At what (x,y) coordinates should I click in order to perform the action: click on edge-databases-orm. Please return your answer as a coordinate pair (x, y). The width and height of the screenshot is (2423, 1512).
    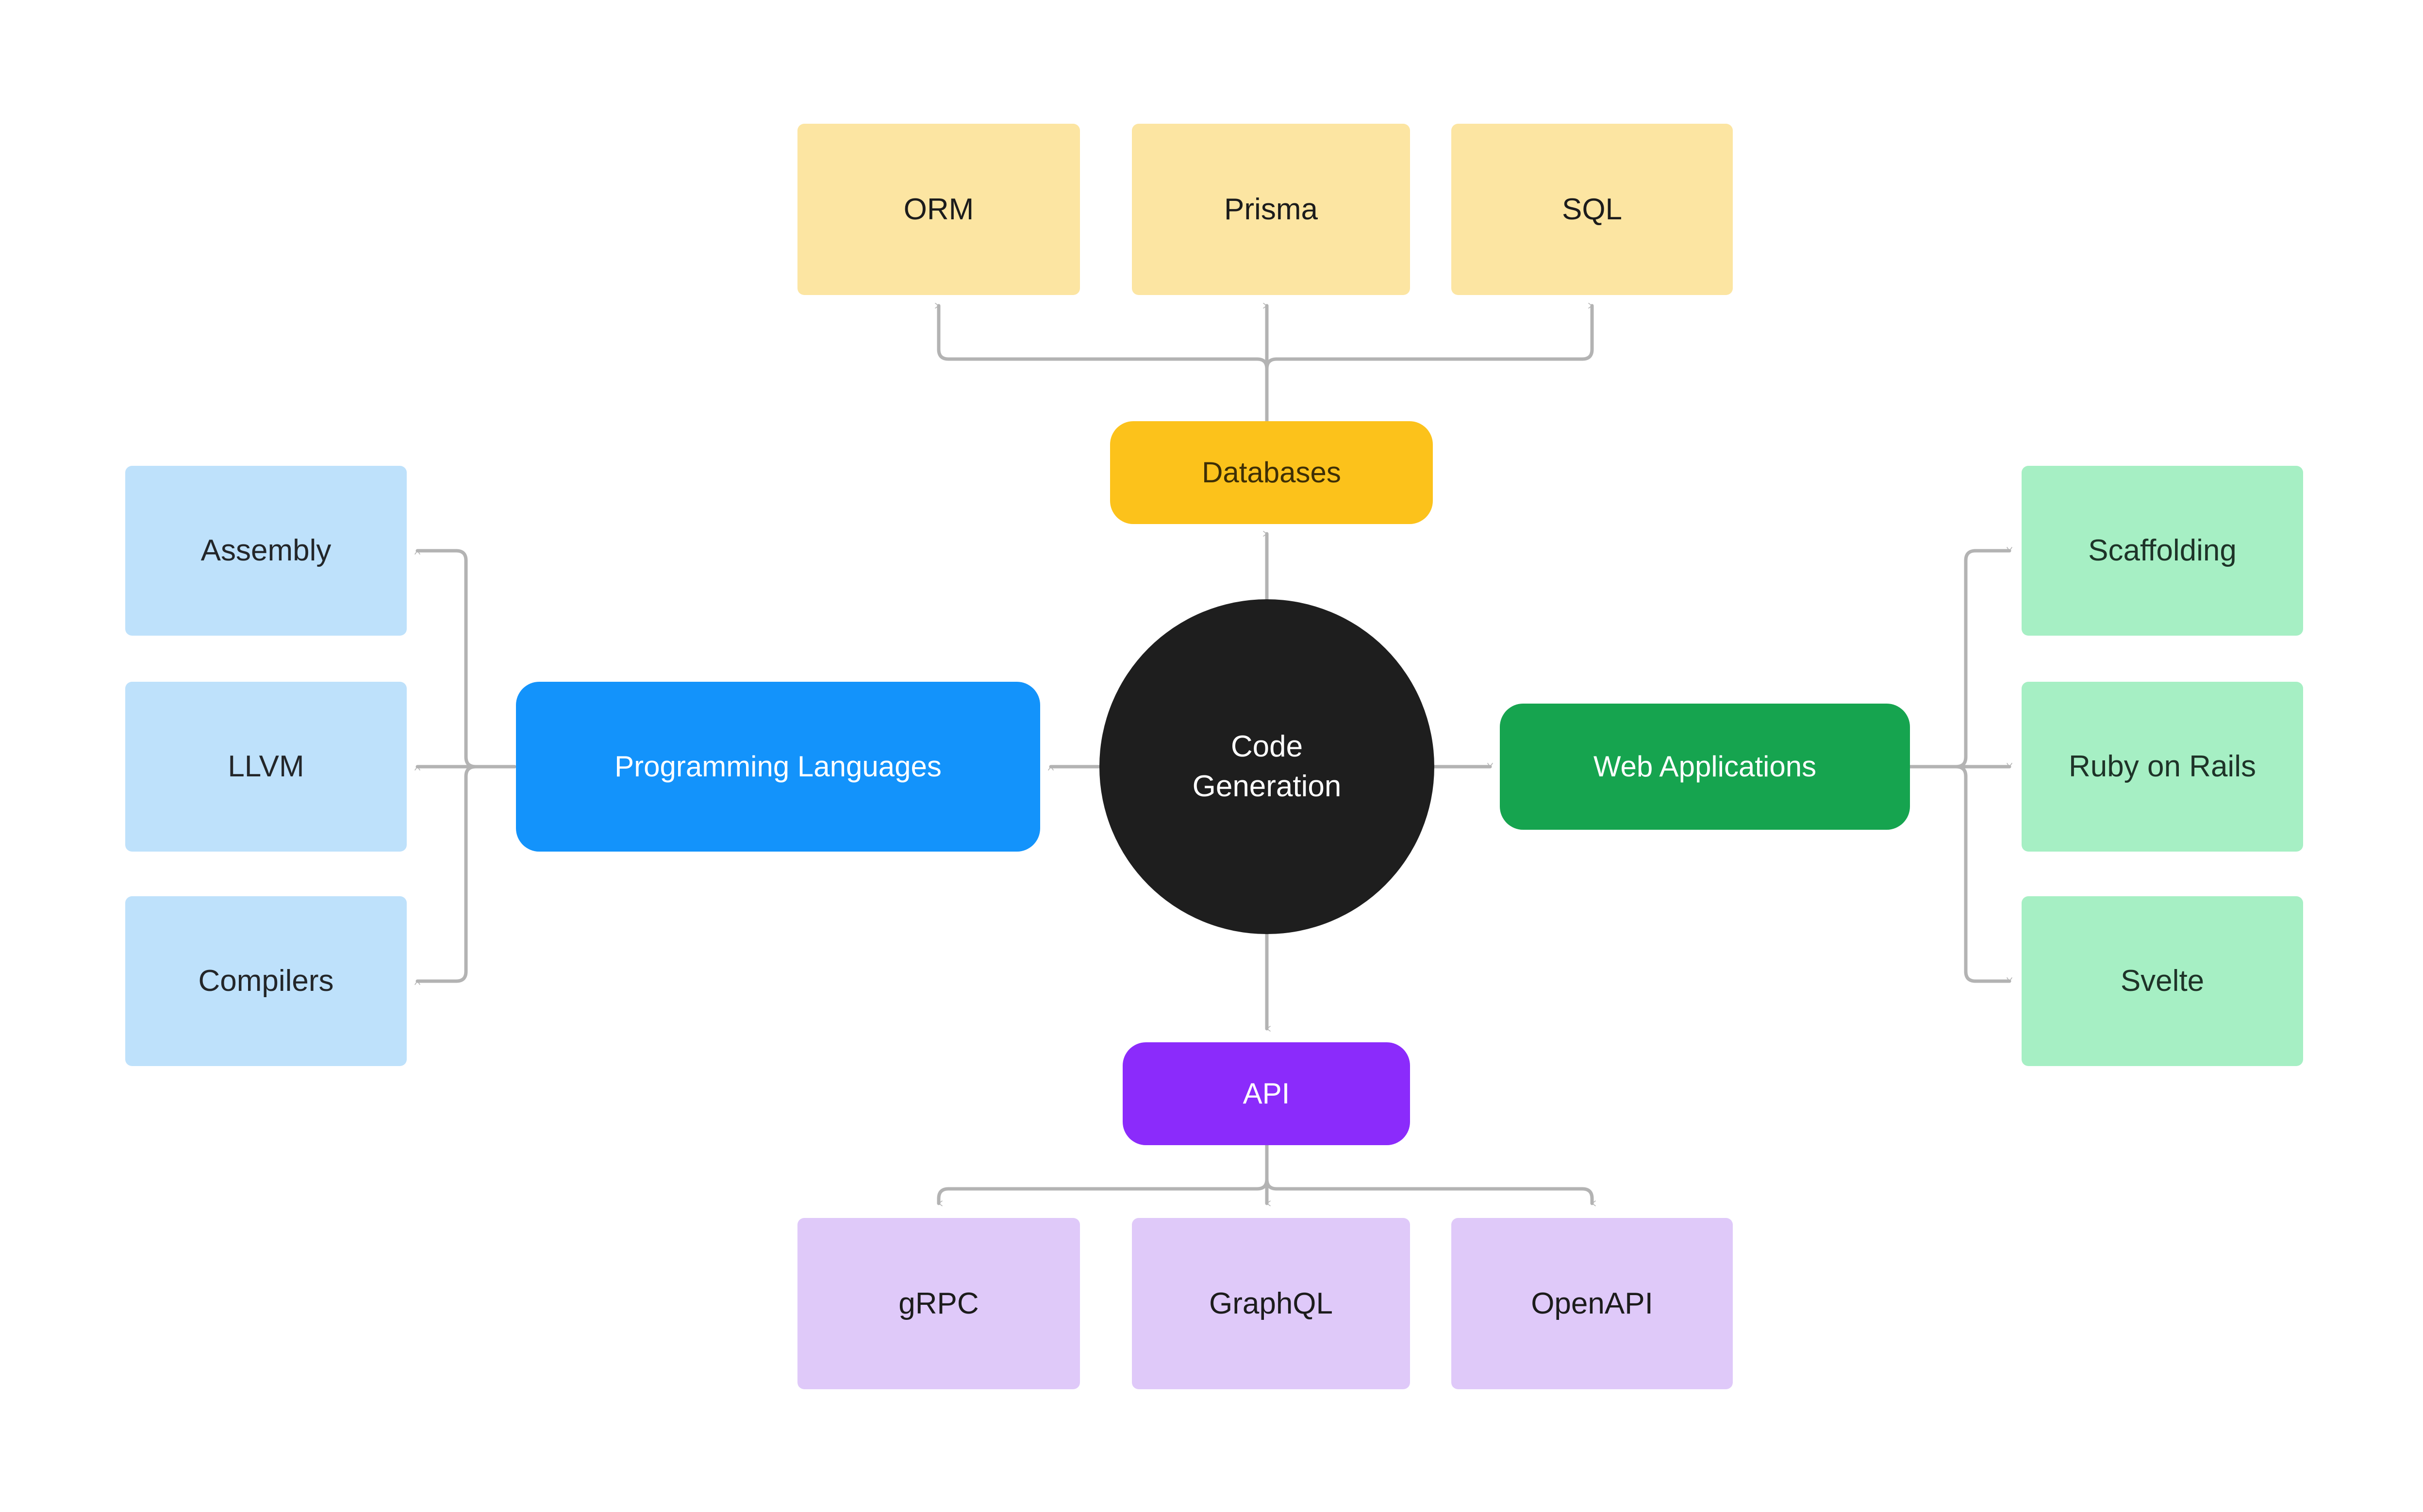
    Looking at the image, I should click on (1102, 363).